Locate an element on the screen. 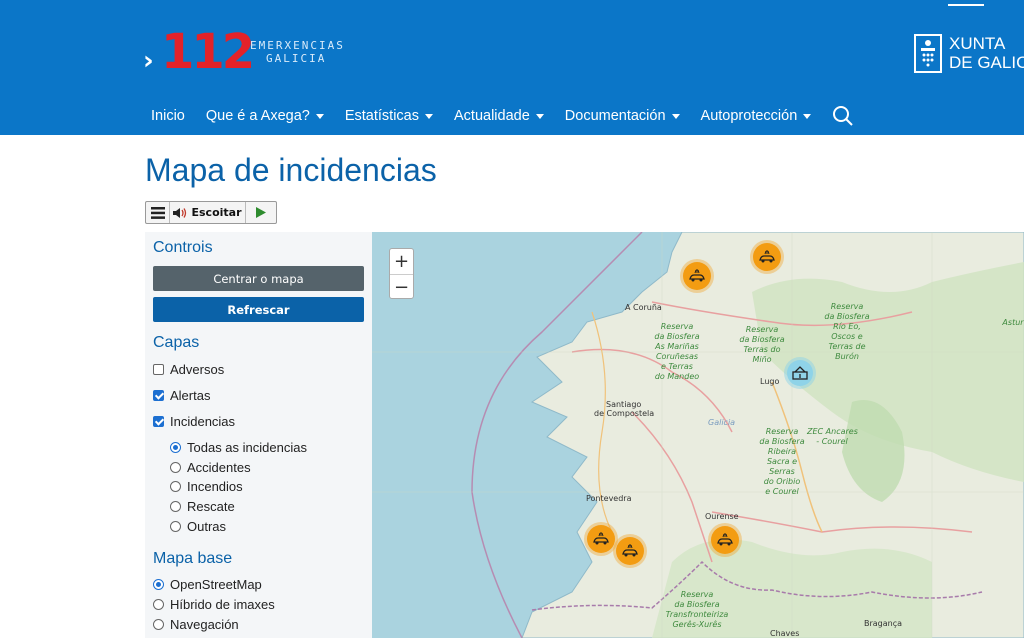 Image resolution: width=1024 pixels, height=638 pixels. logo-text-line2: GALICIA is located at coordinates (296, 58).